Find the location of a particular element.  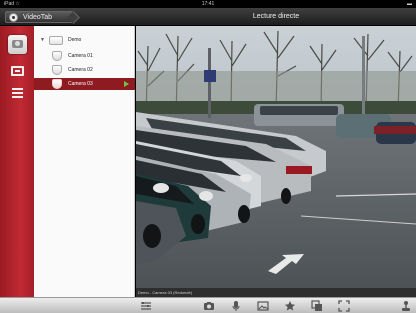

tree-camera-label: Camera 02 is located at coordinates (80, 70).